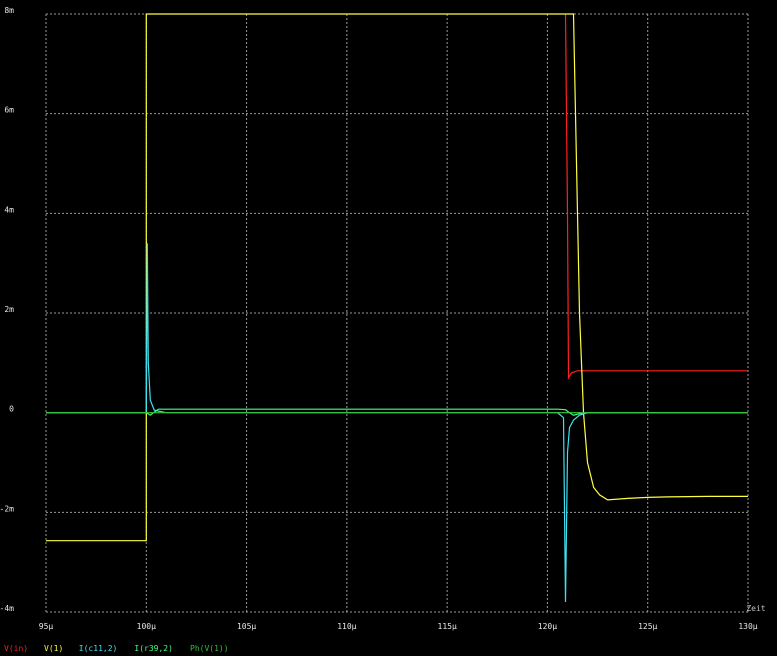  I want to click on y-tick-label: 0, so click(11, 409).